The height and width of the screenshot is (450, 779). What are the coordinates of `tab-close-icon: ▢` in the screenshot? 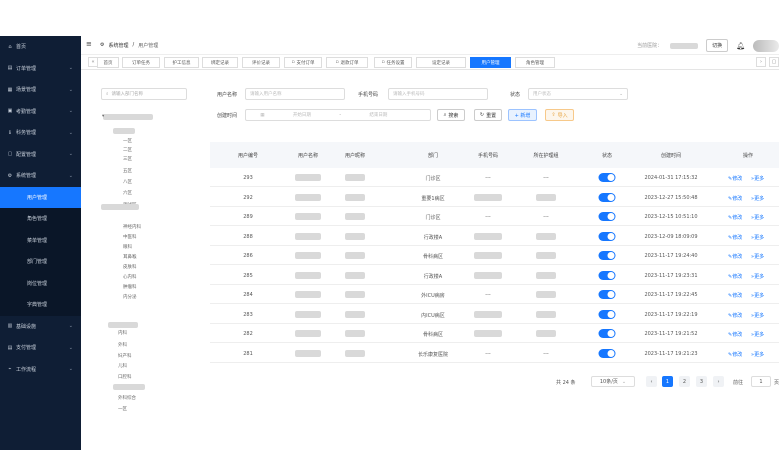 It's located at (774, 62).